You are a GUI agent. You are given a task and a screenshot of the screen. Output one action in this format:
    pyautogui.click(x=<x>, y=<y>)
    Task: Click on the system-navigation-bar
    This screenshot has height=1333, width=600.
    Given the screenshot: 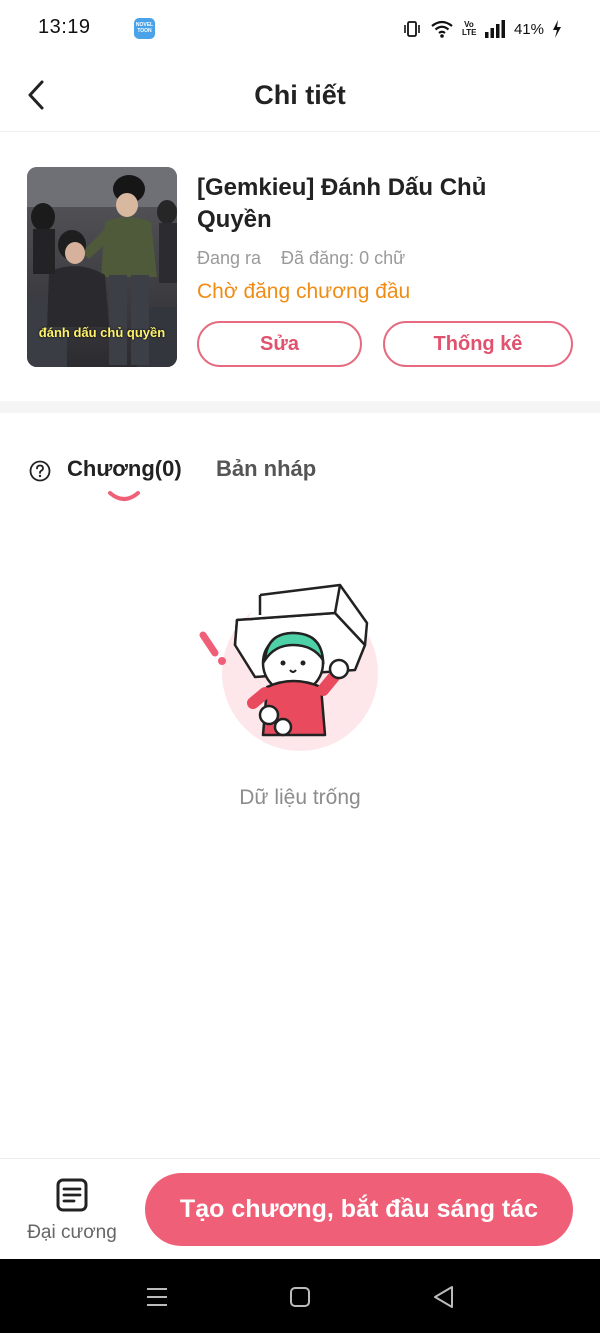 What is the action you would take?
    pyautogui.click(x=300, y=1296)
    